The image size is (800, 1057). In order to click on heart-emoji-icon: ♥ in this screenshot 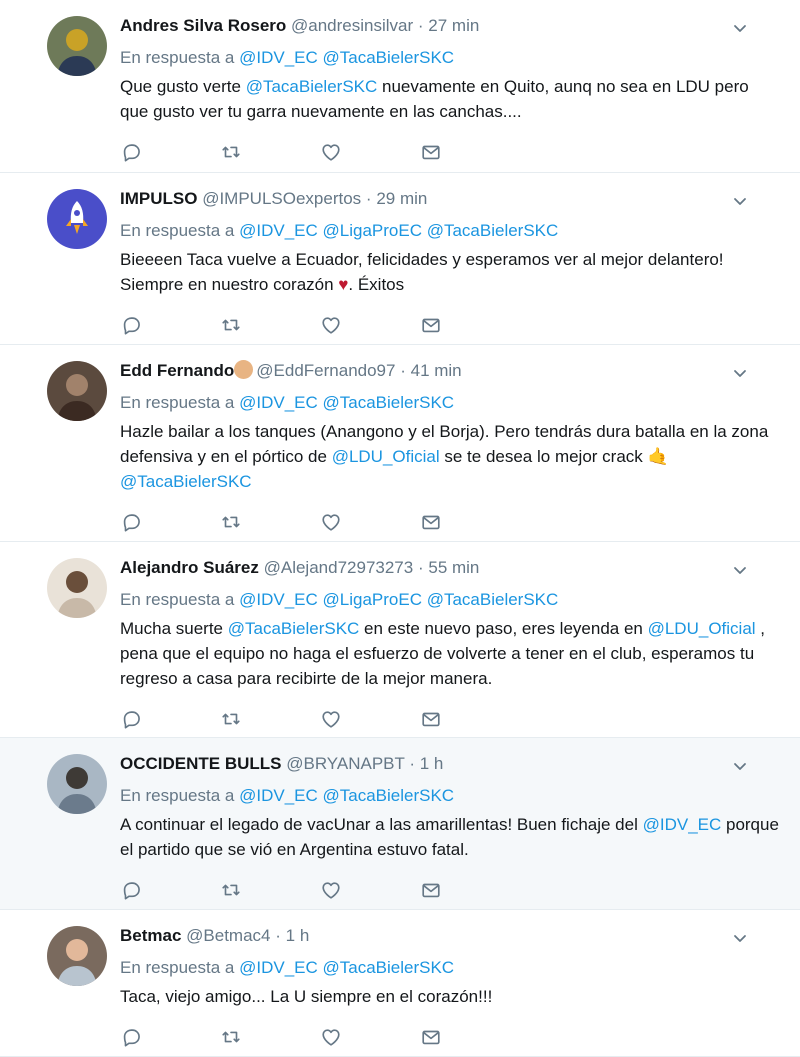, I will do `click(343, 284)`.